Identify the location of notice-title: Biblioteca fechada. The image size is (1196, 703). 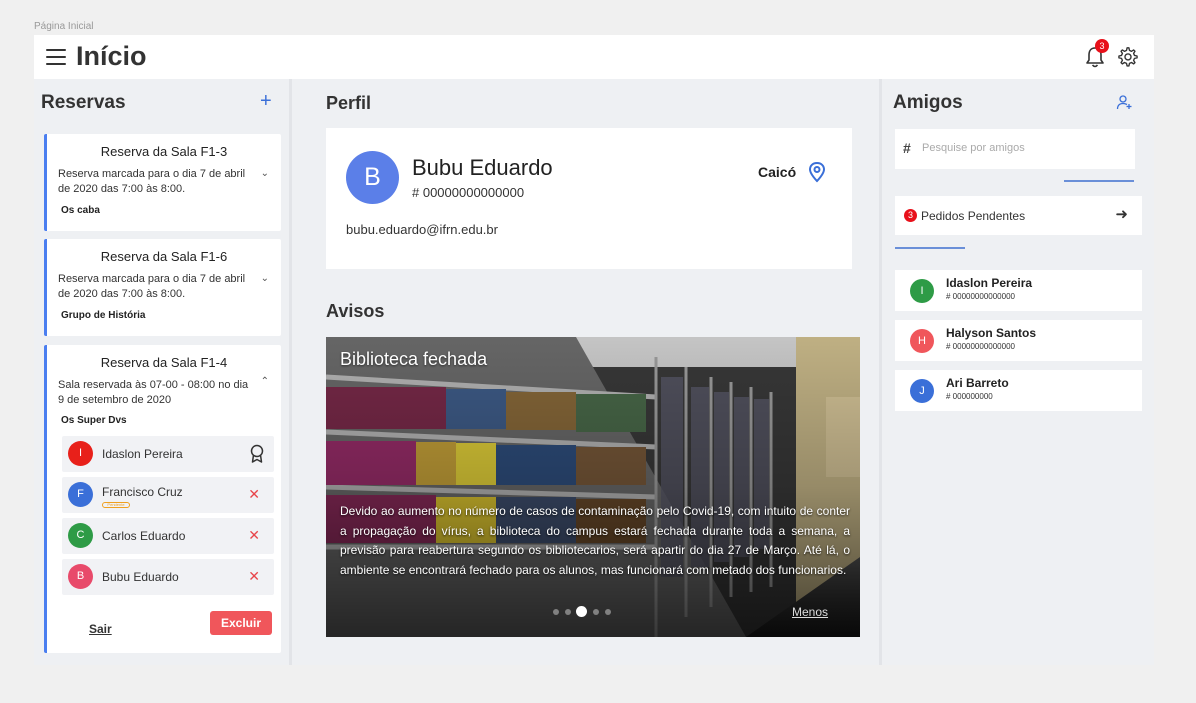
(414, 359).